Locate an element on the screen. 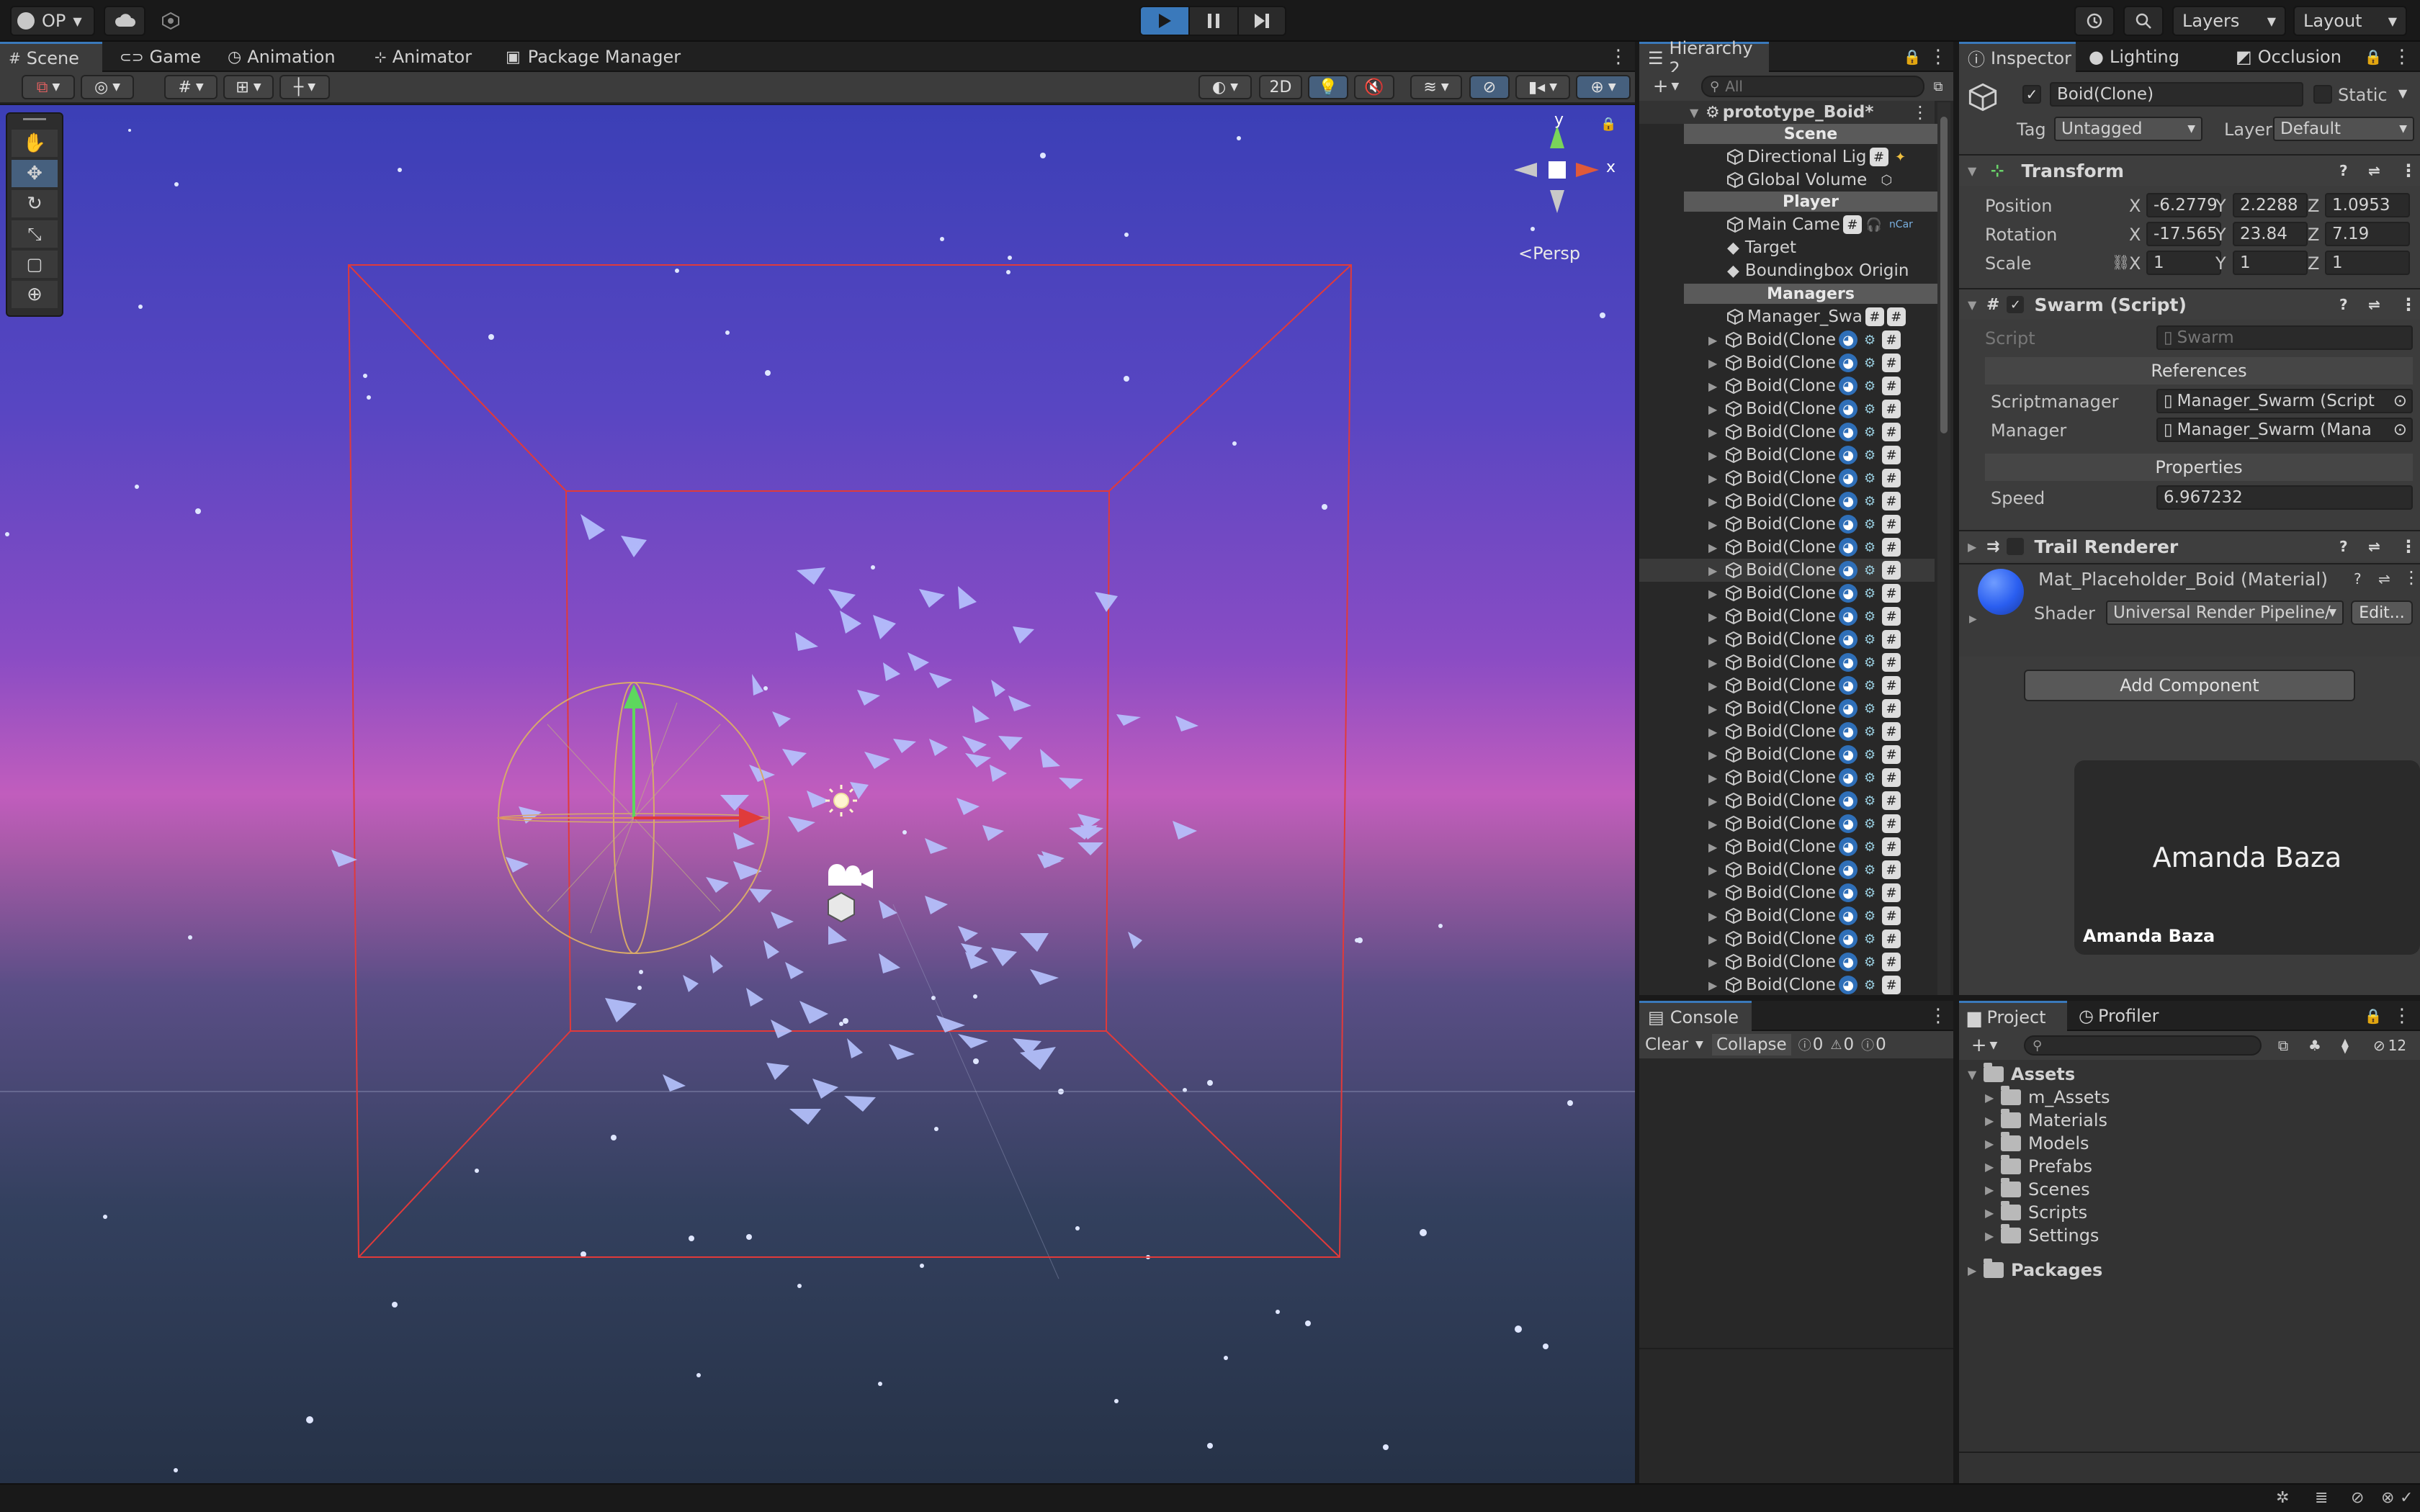 The image size is (2420, 1512). hierarchy-item-target: ◆ Target is located at coordinates (1787, 247).